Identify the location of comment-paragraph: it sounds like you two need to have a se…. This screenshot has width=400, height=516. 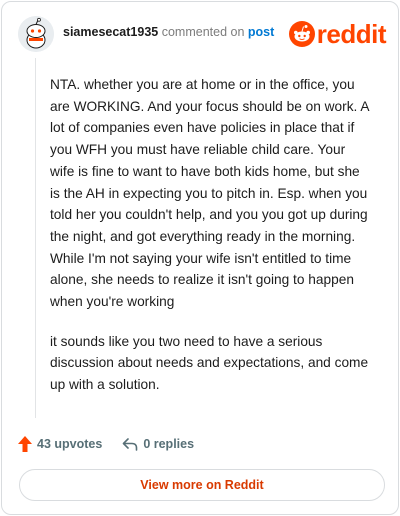
(209, 363).